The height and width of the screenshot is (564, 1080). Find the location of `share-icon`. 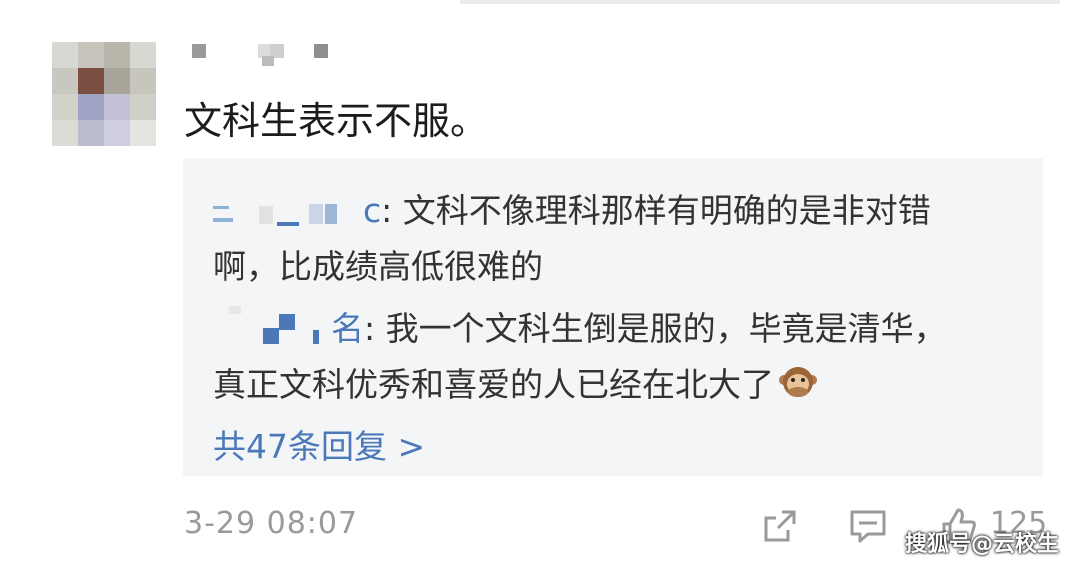

share-icon is located at coordinates (780, 526).